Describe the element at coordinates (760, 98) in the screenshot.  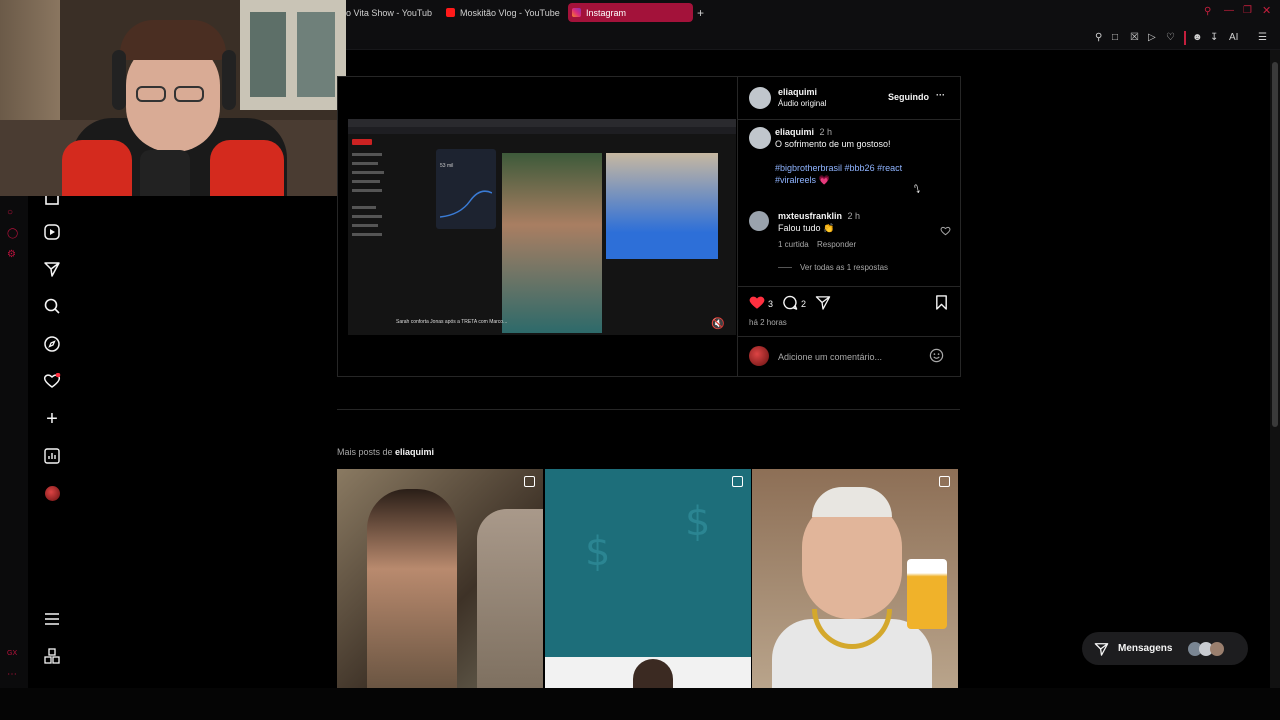
I see `author-avatar` at that location.